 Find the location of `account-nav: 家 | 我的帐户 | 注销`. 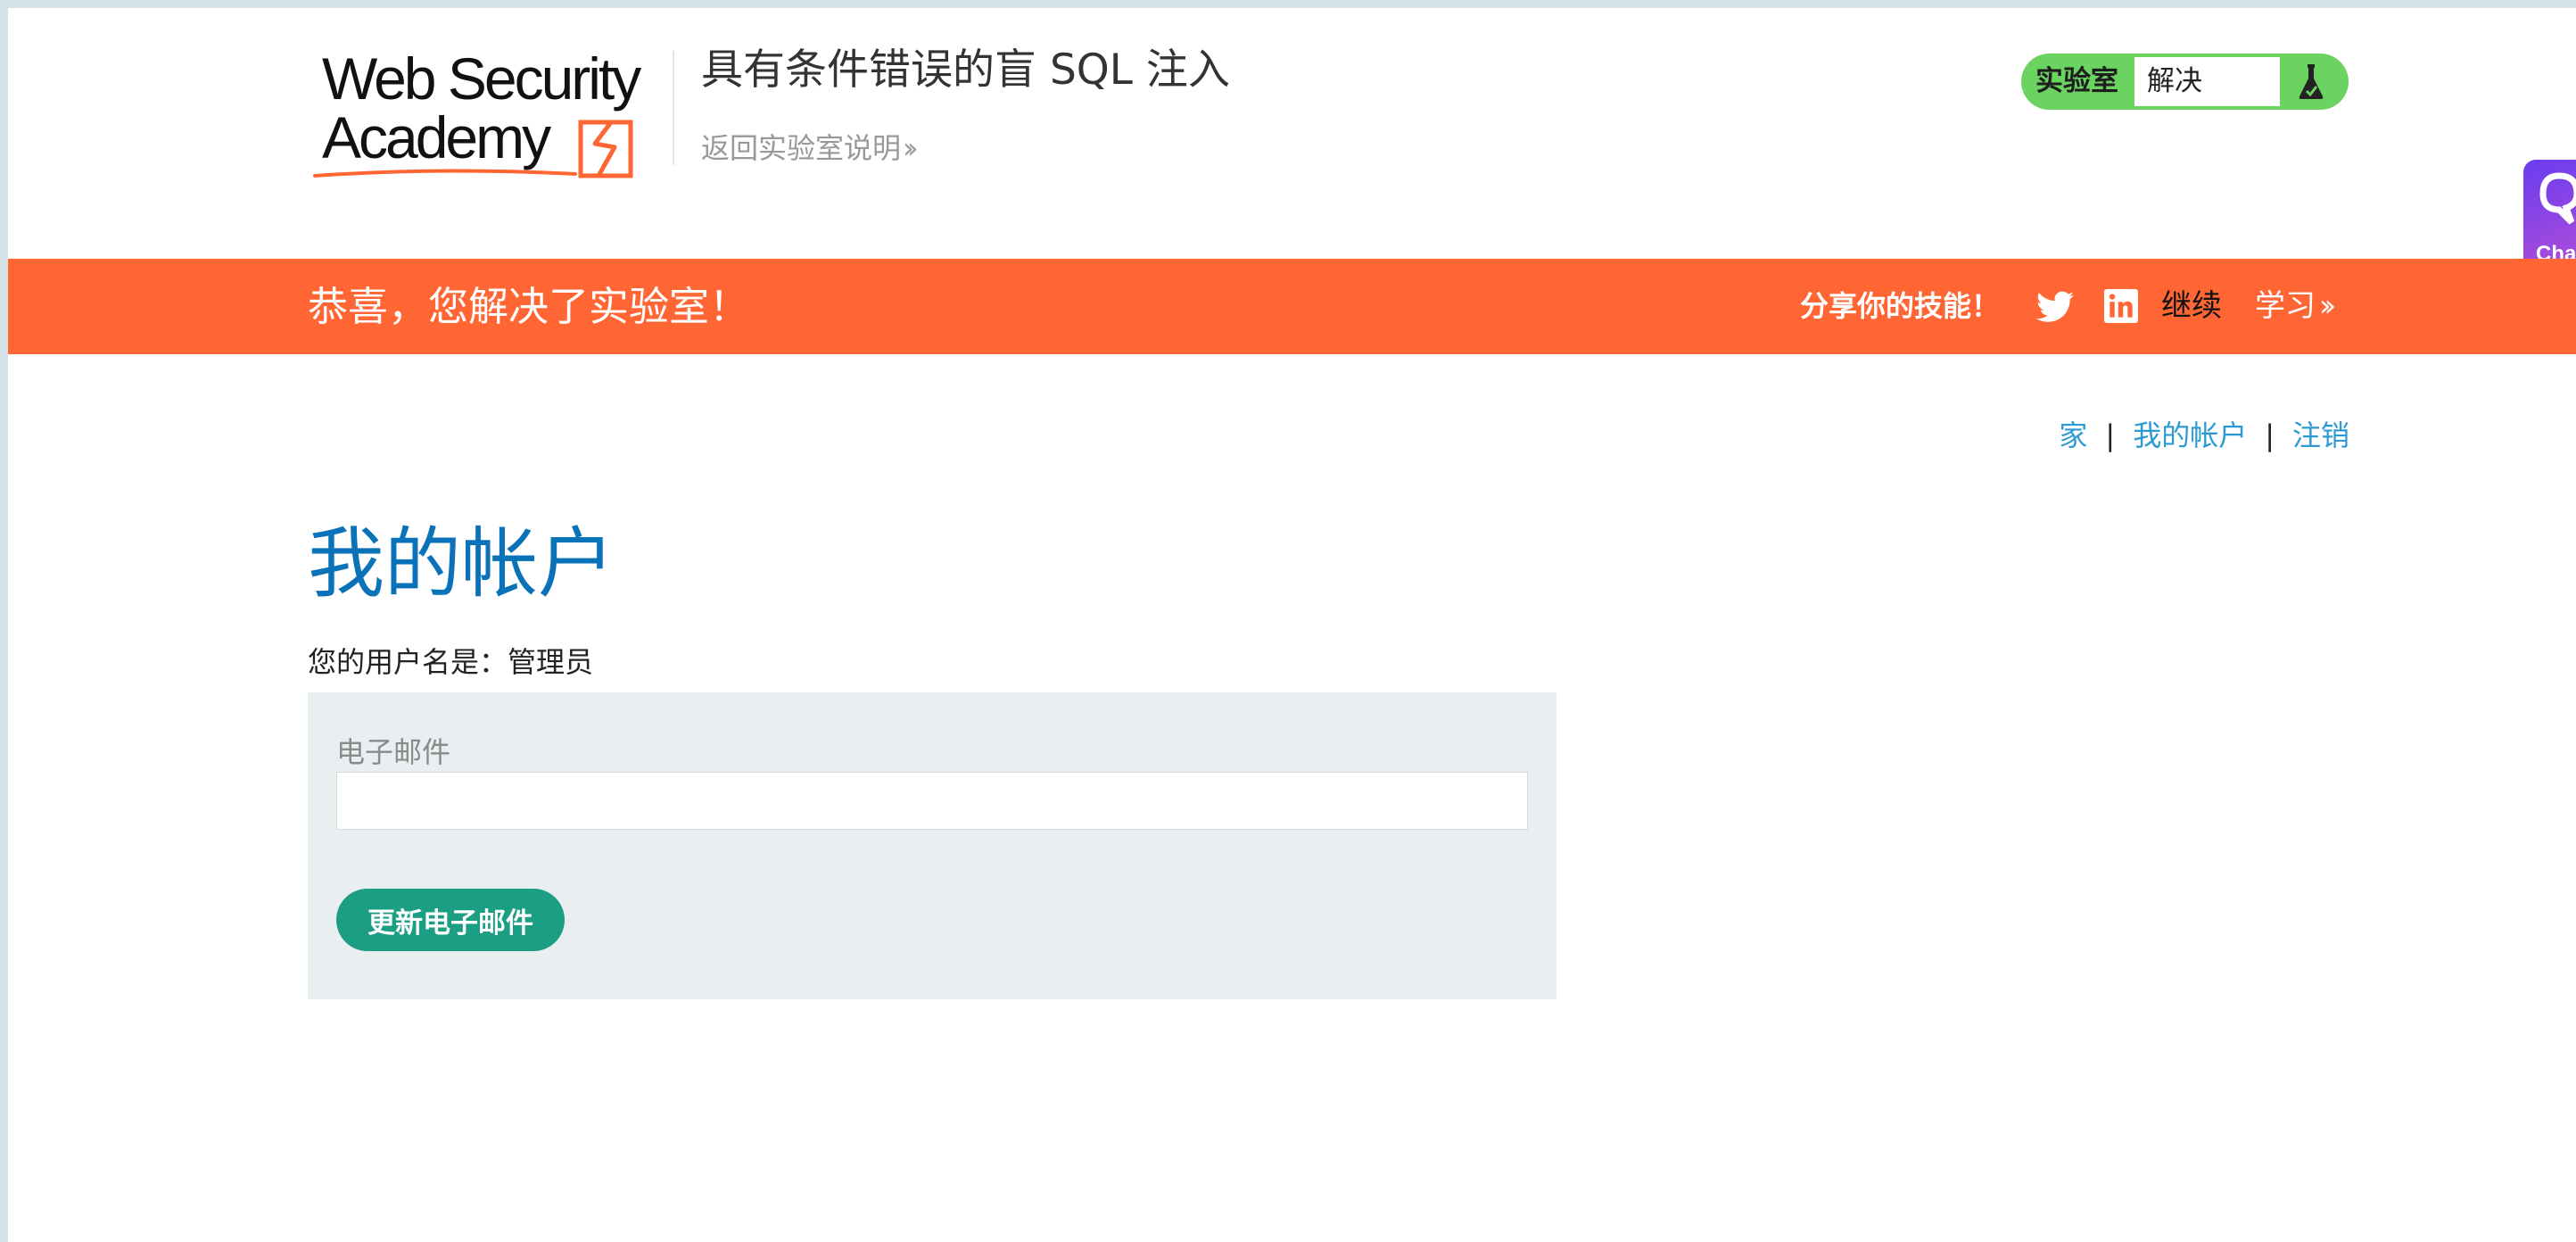

account-nav: 家 | 我的帐户 | 注销 is located at coordinates (2204, 434).